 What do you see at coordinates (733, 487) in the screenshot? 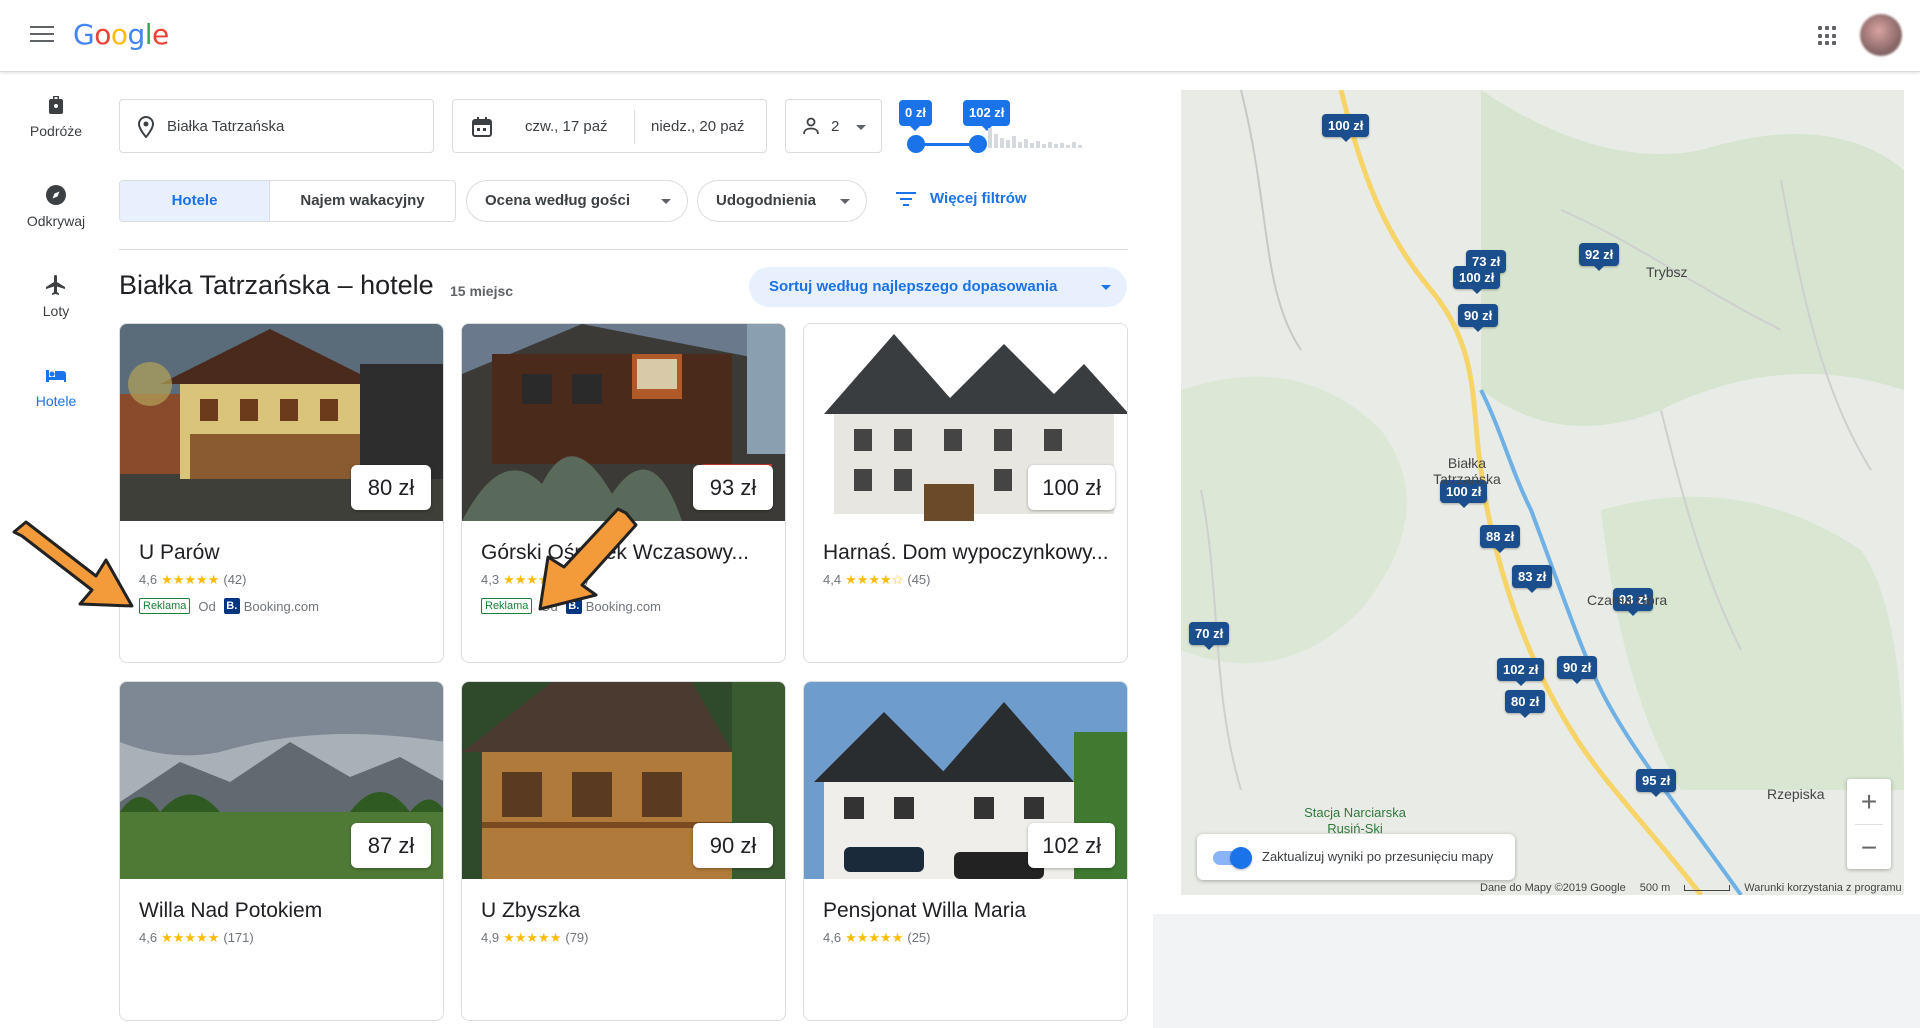
I see `price-tag: 93 zł` at bounding box center [733, 487].